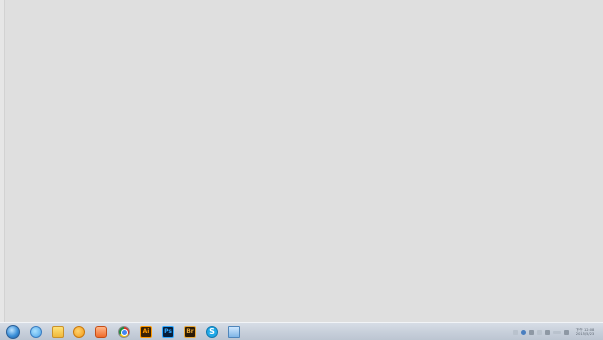 This screenshot has height=340, width=603. I want to click on battery-icon, so click(557, 332).